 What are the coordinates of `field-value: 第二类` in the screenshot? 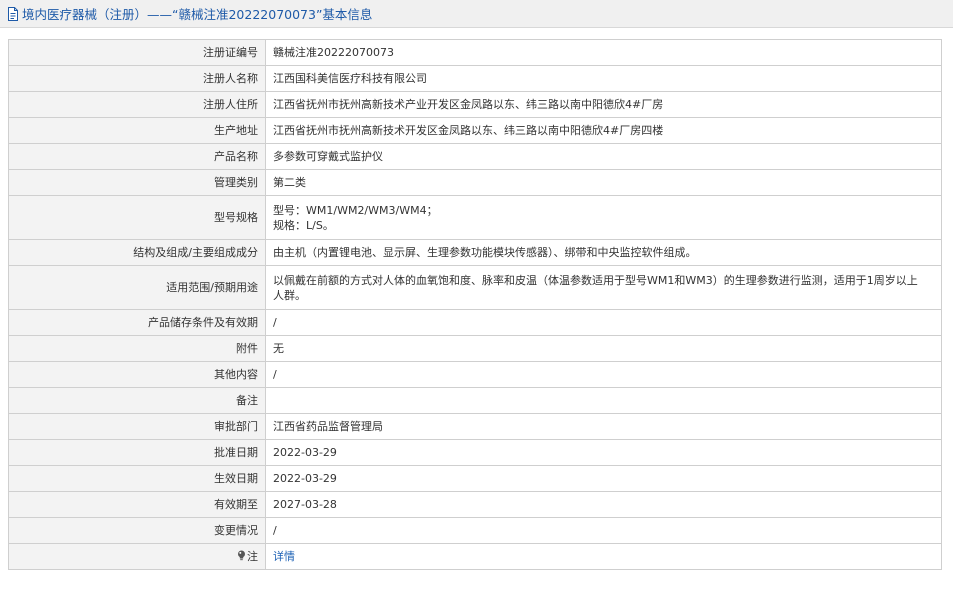 It's located at (603, 182).